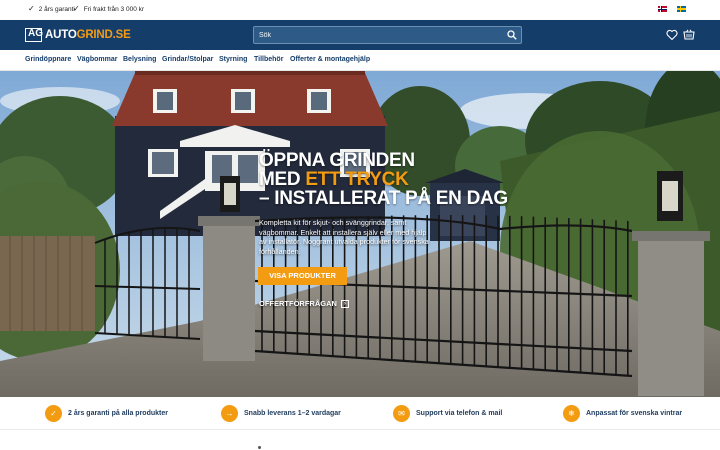 The image size is (720, 450). Describe the element at coordinates (634, 413) in the screenshot. I see `usp-label: Anpassat för svenska vintrar` at that location.